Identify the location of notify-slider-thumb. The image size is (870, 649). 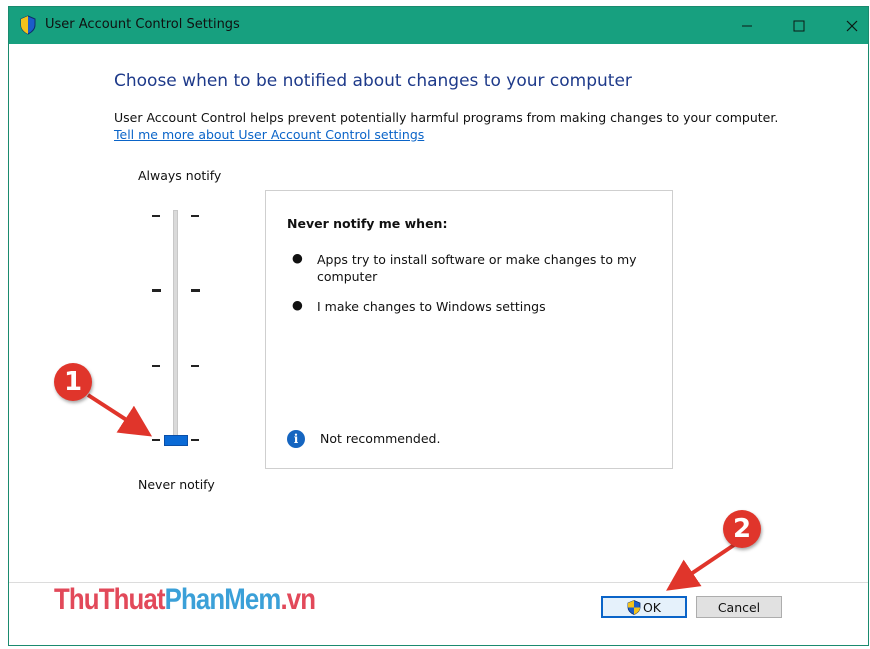
(176, 440).